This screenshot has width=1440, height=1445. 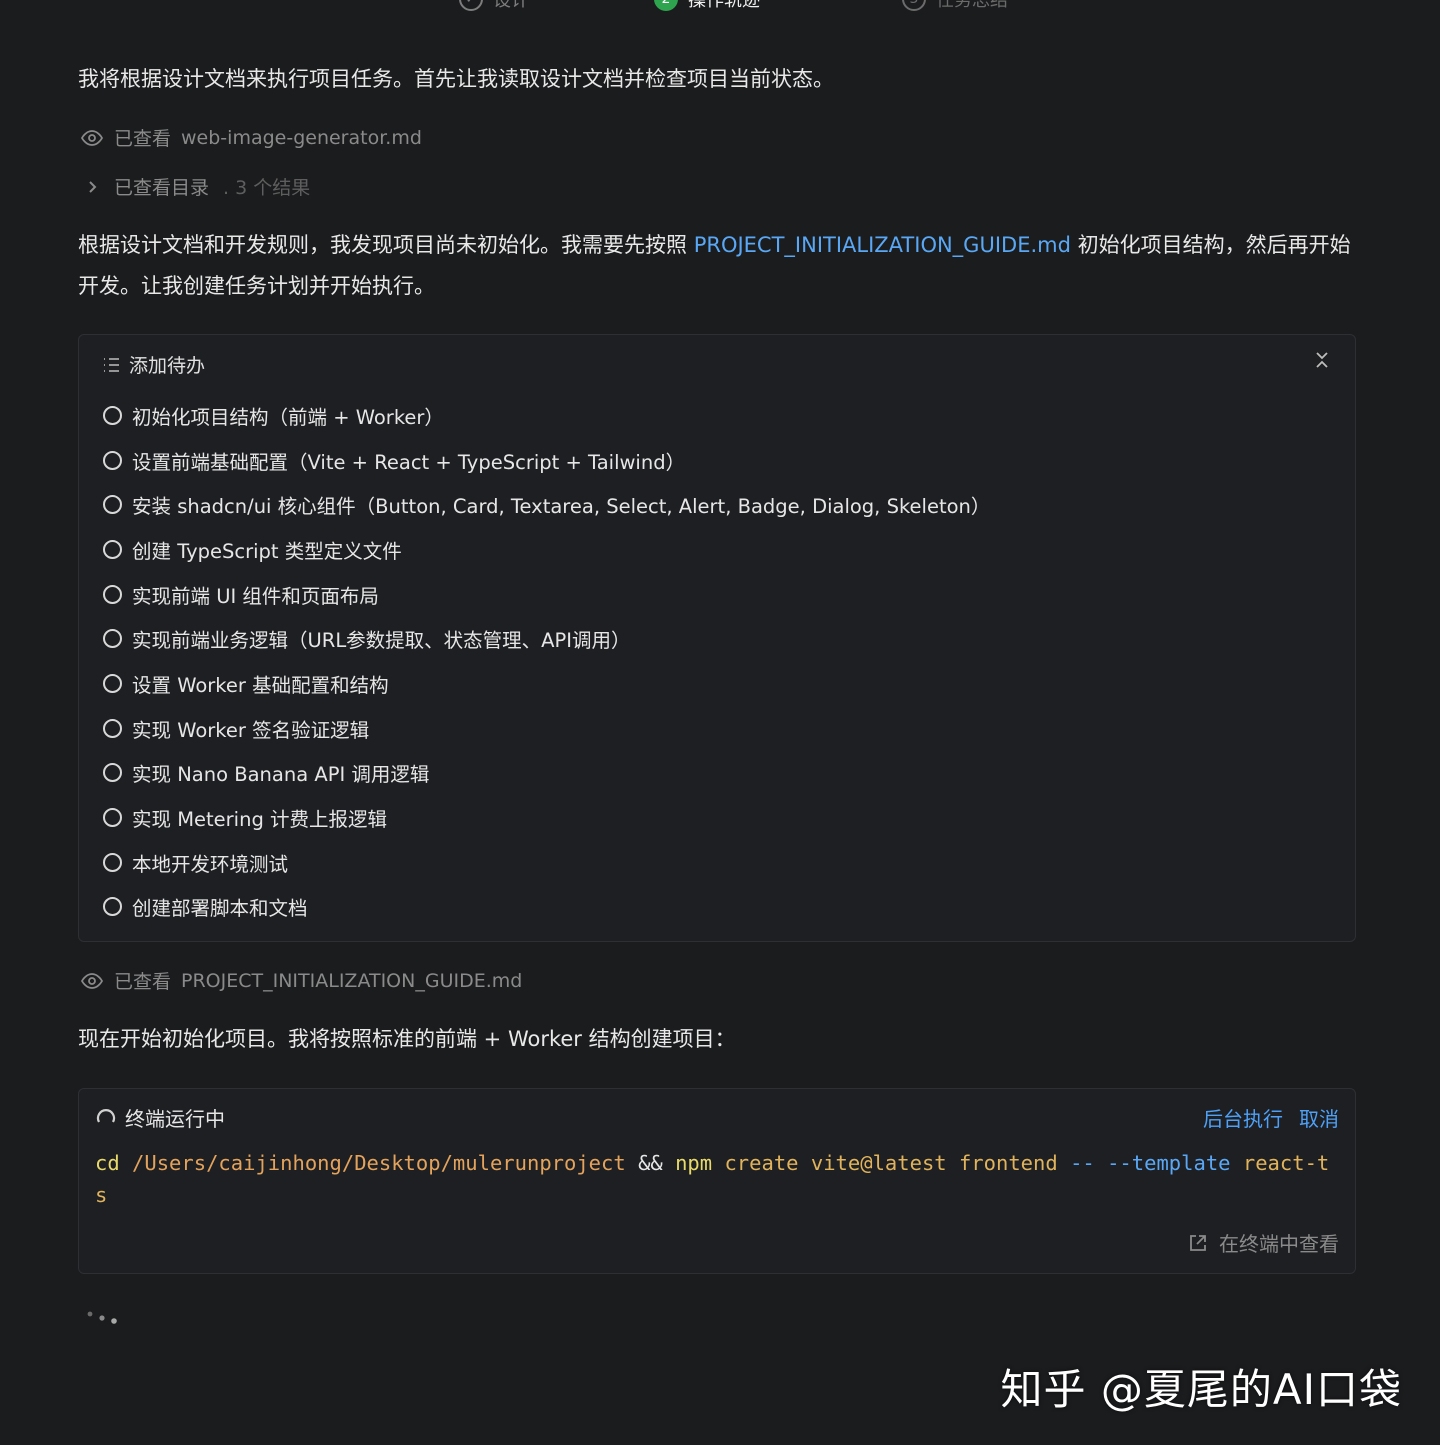 I want to click on cancel-button: 取消, so click(x=1319, y=1117).